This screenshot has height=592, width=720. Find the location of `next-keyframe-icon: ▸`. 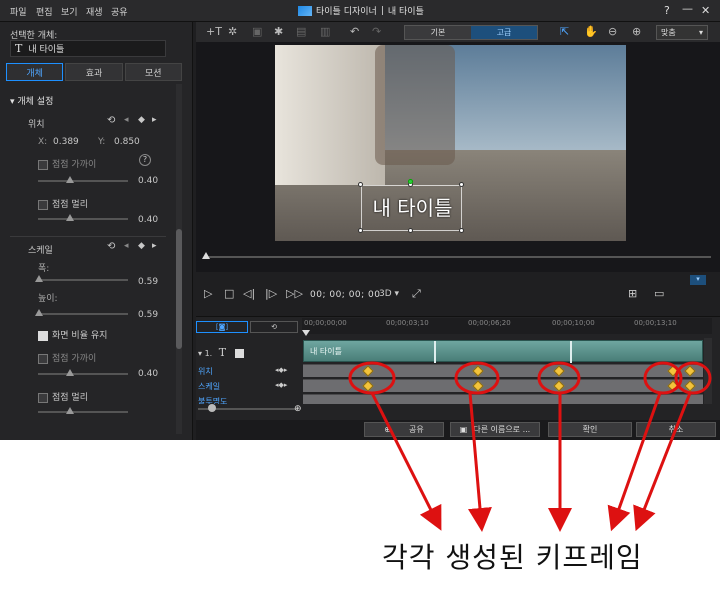

next-keyframe-icon: ▸ is located at coordinates (154, 246).